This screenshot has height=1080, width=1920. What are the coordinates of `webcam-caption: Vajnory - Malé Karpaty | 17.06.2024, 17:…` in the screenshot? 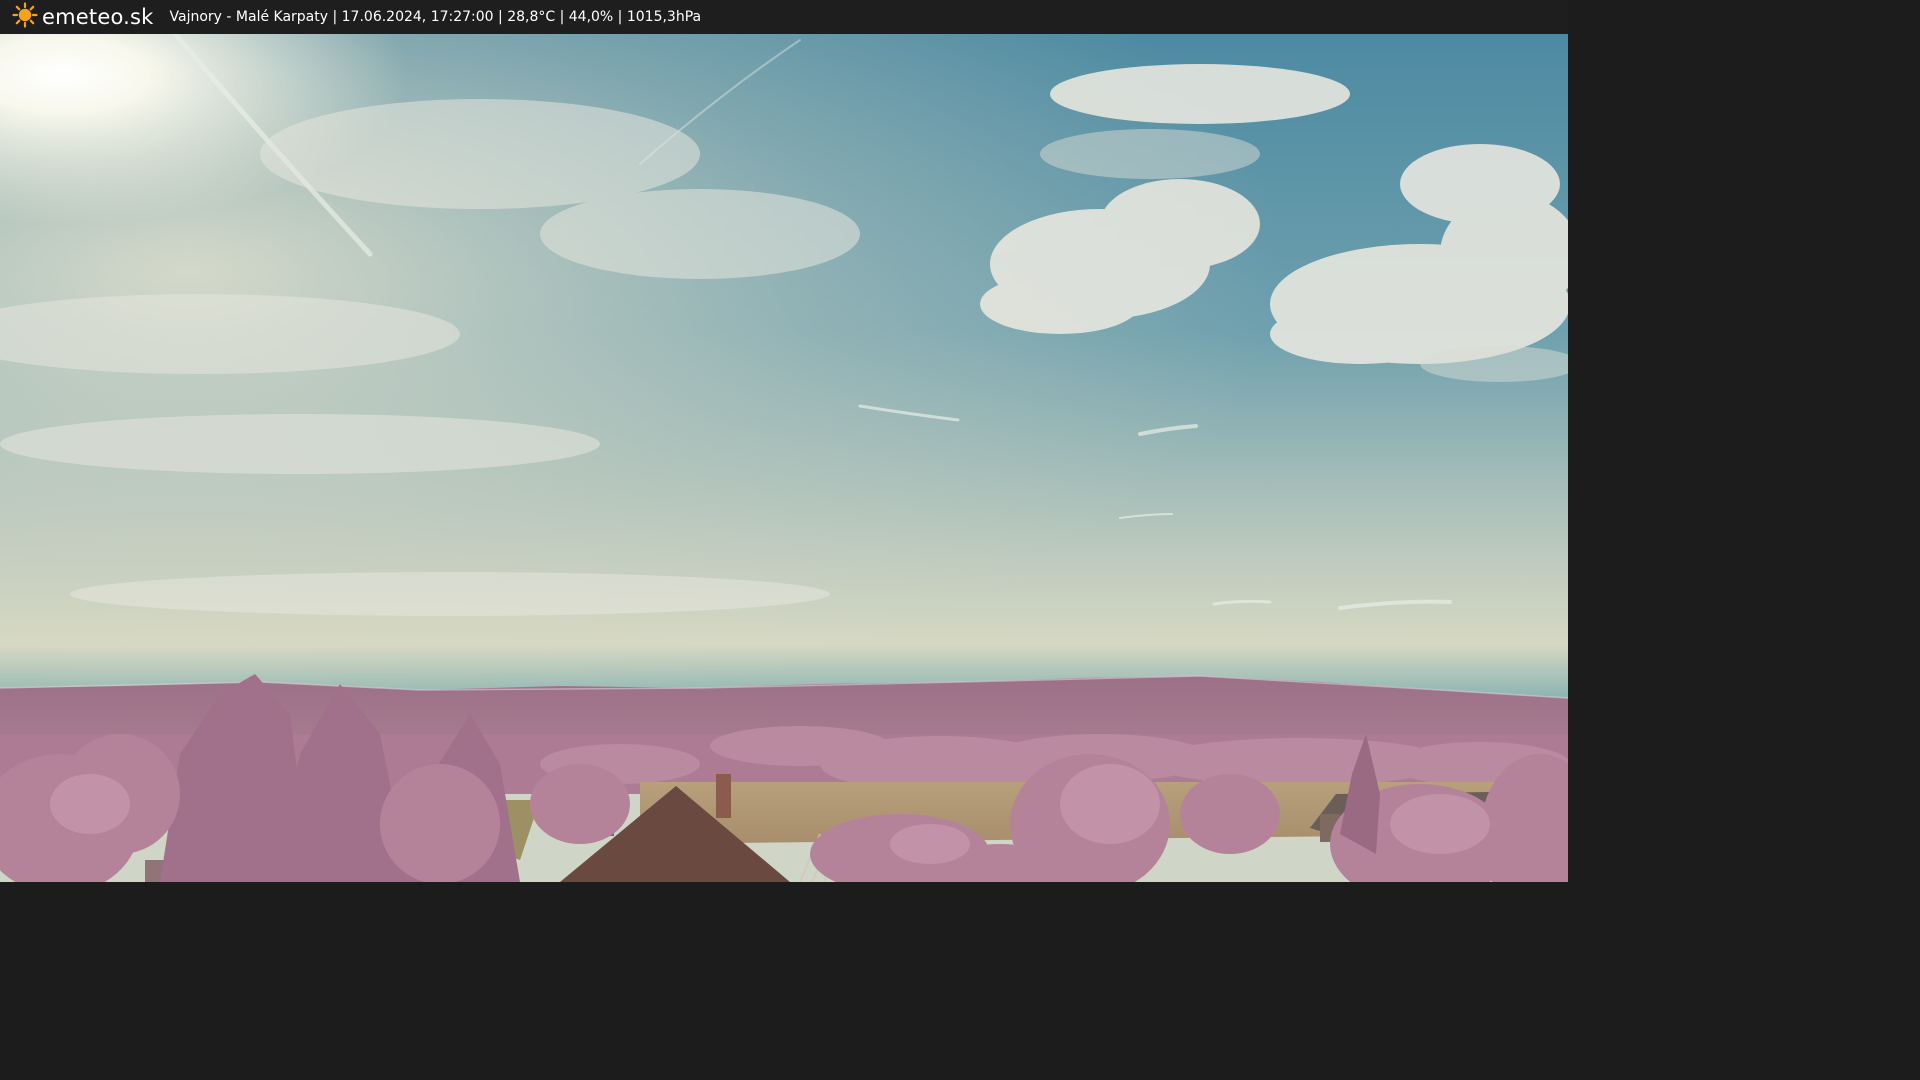 It's located at (435, 17).